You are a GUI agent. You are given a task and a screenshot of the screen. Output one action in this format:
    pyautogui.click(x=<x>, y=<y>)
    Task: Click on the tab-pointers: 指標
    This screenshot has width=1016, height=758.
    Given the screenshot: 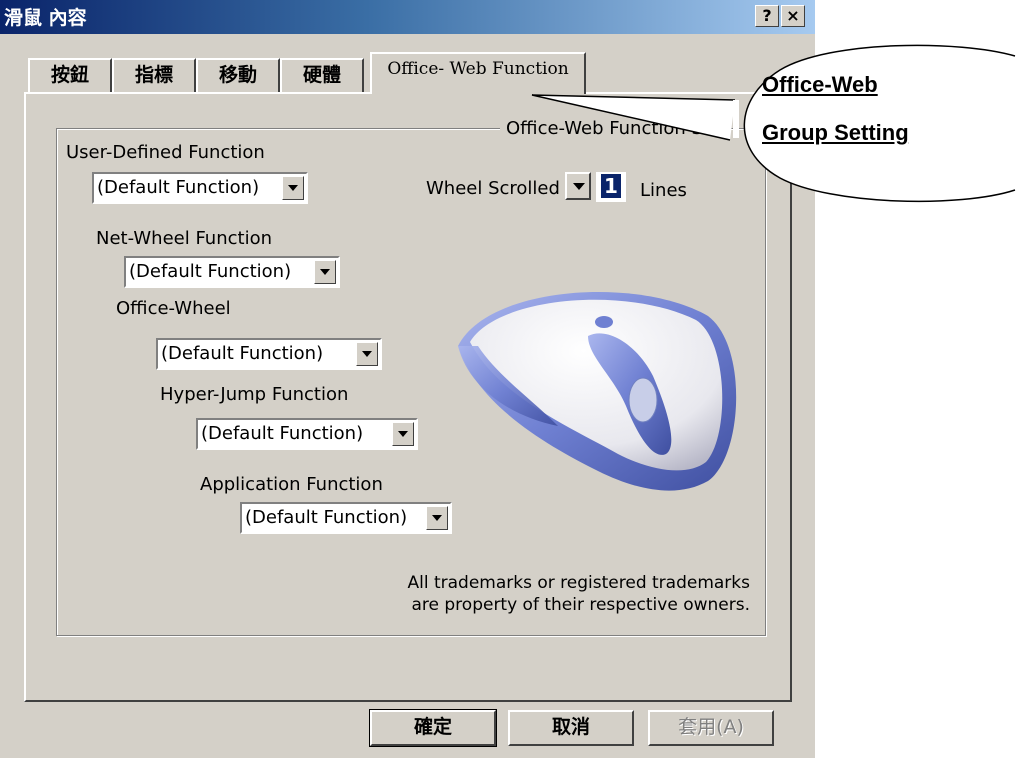 What is the action you would take?
    pyautogui.click(x=154, y=75)
    